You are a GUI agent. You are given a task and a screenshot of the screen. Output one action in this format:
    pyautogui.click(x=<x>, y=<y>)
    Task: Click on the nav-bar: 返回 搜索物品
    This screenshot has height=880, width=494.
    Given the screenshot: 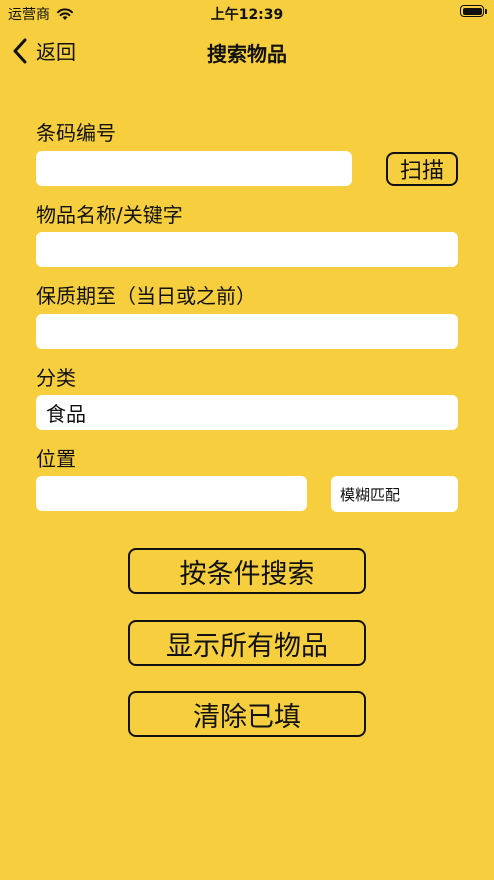 What is the action you would take?
    pyautogui.click(x=247, y=51)
    